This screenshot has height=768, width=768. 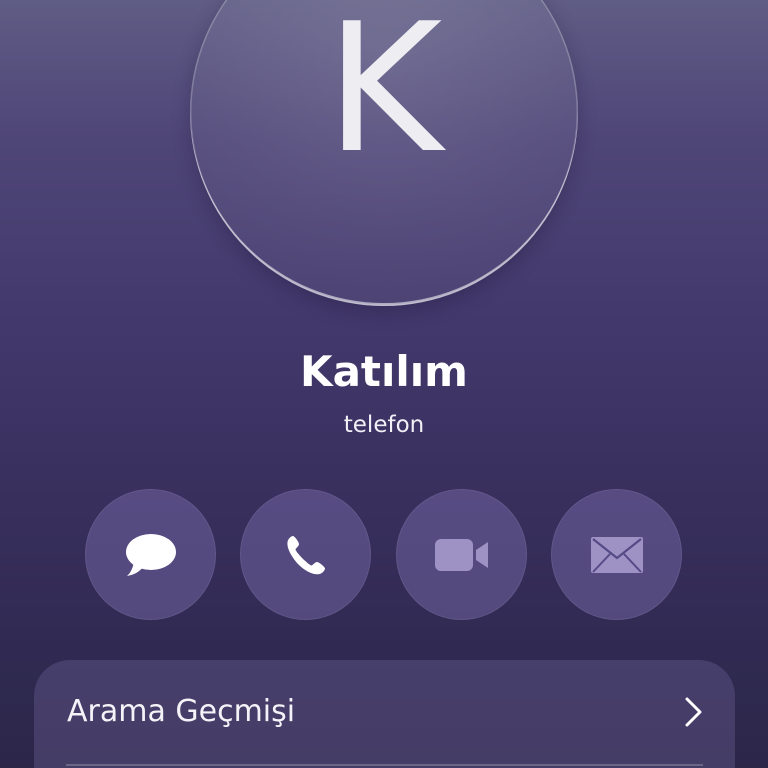 What do you see at coordinates (384, 371) in the screenshot?
I see `contact-name: Katılım` at bounding box center [384, 371].